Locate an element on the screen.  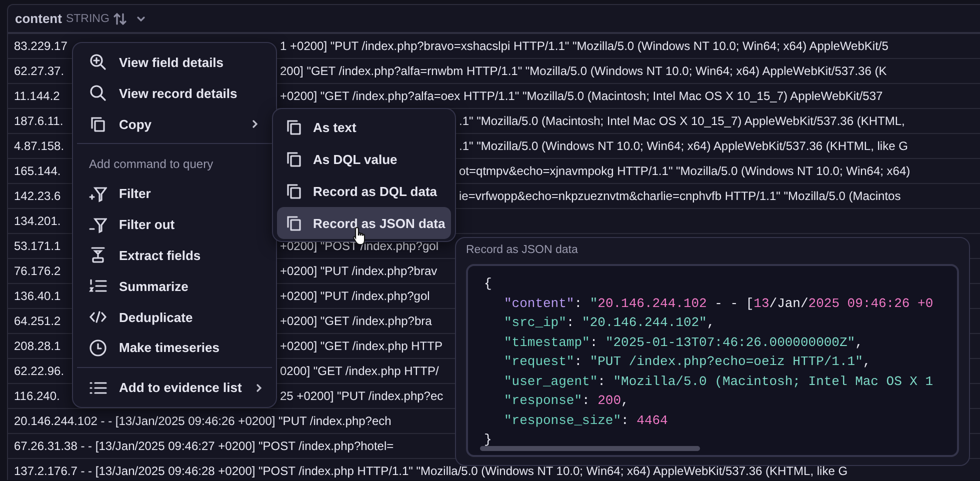
table-cell: .1" "Mozilla/5.0 (Macintosh; Intel Mac OS X 10_15_7) AppleWebKit/537.36 (KHTML, is located at coordinates (682, 121).